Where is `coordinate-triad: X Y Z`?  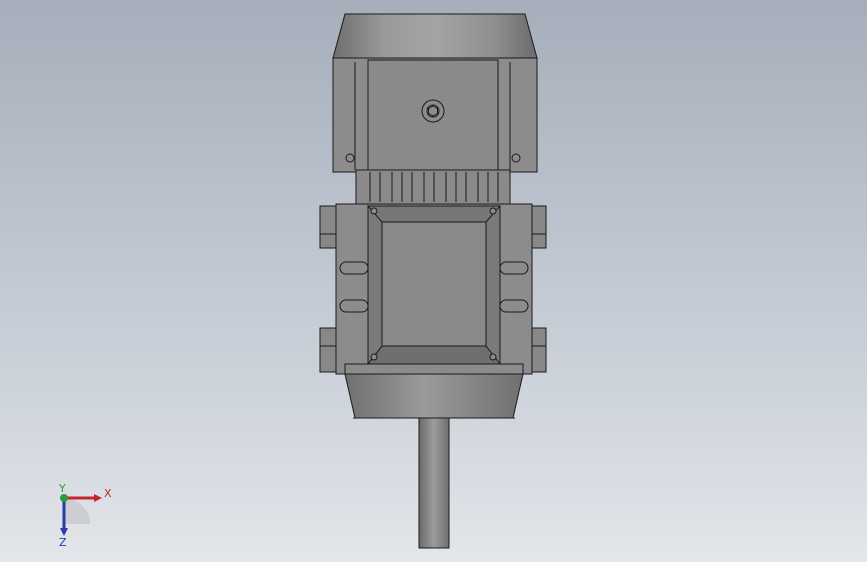 coordinate-triad: X Y Z is located at coordinates (85, 515).